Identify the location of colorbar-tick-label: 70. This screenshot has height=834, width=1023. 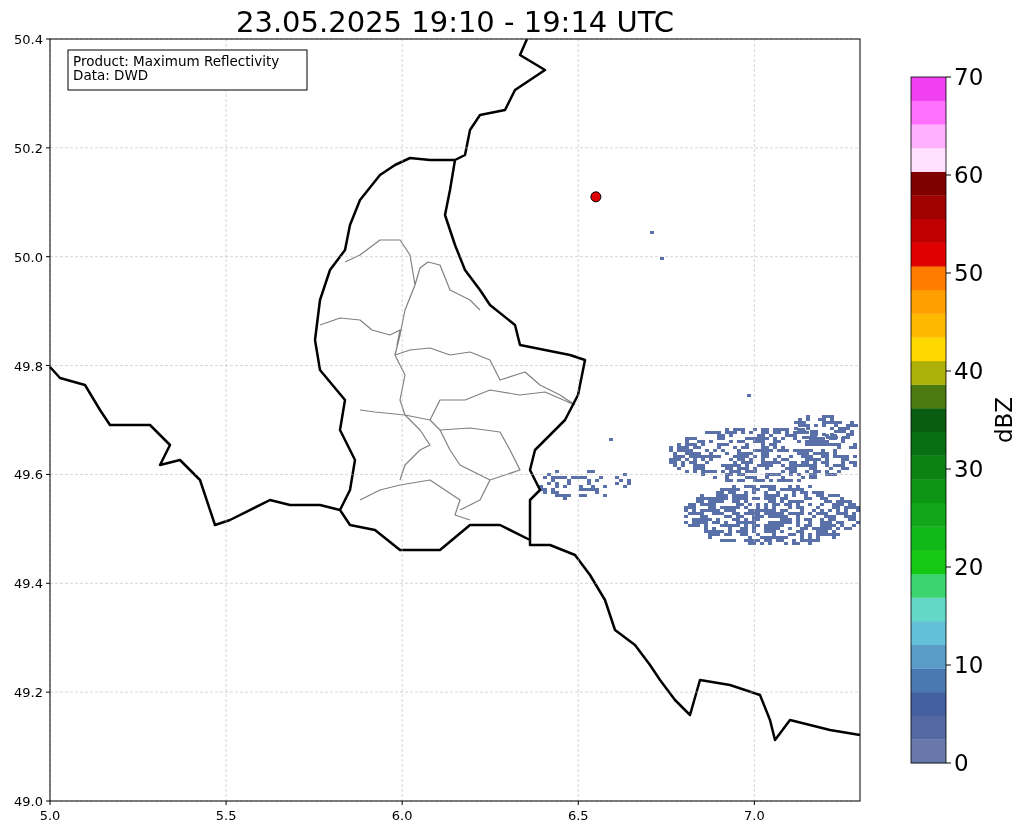
(969, 77).